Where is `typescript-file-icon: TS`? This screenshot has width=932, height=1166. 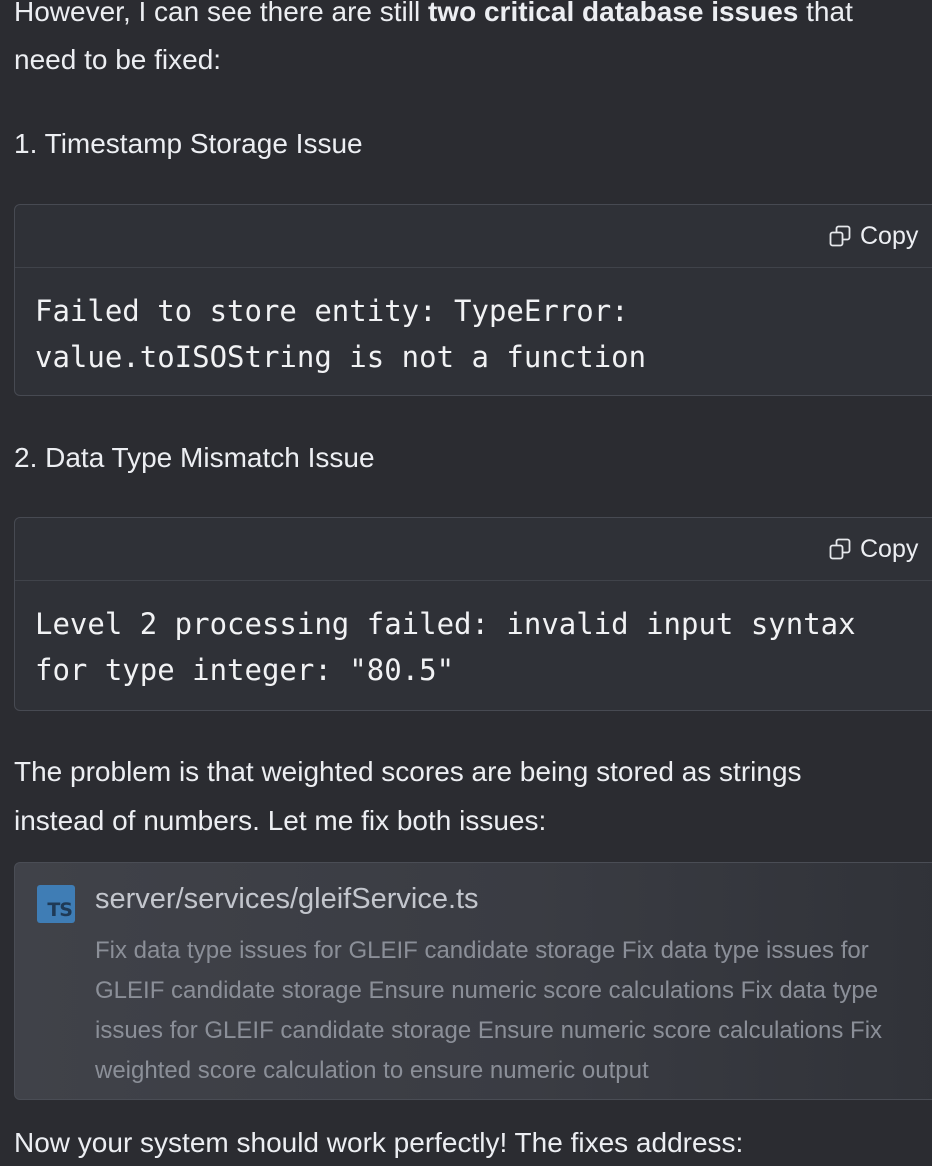
typescript-file-icon: TS is located at coordinates (56, 904).